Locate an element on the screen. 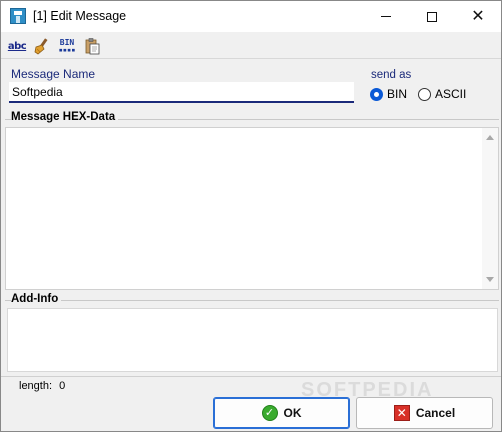  window-title: [1] Edit Message is located at coordinates (80, 16).